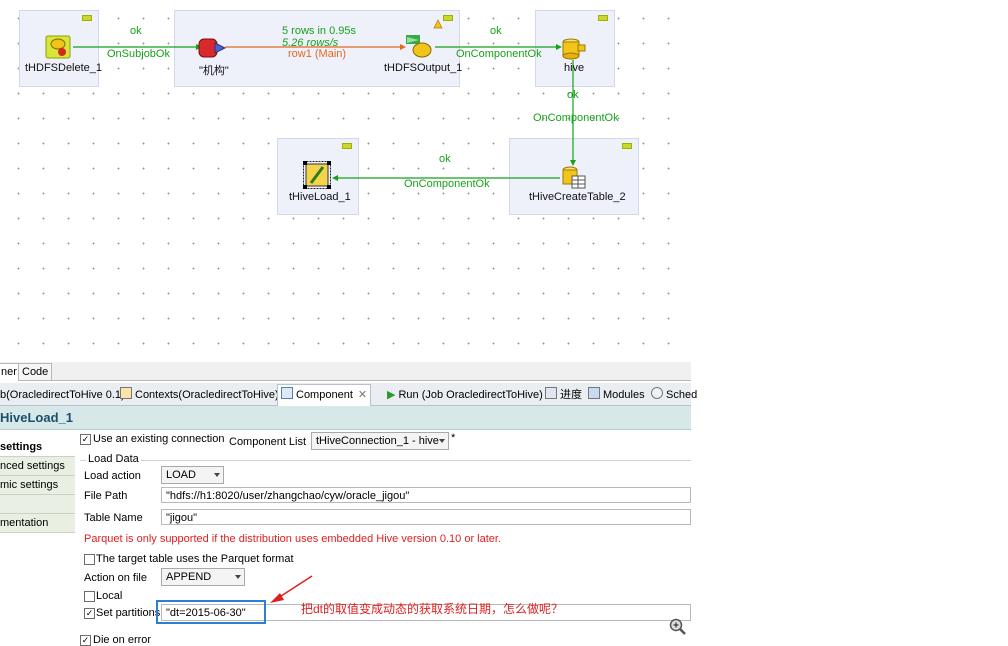  What do you see at coordinates (551, 393) in the screenshot?
I see `progress-icon` at bounding box center [551, 393].